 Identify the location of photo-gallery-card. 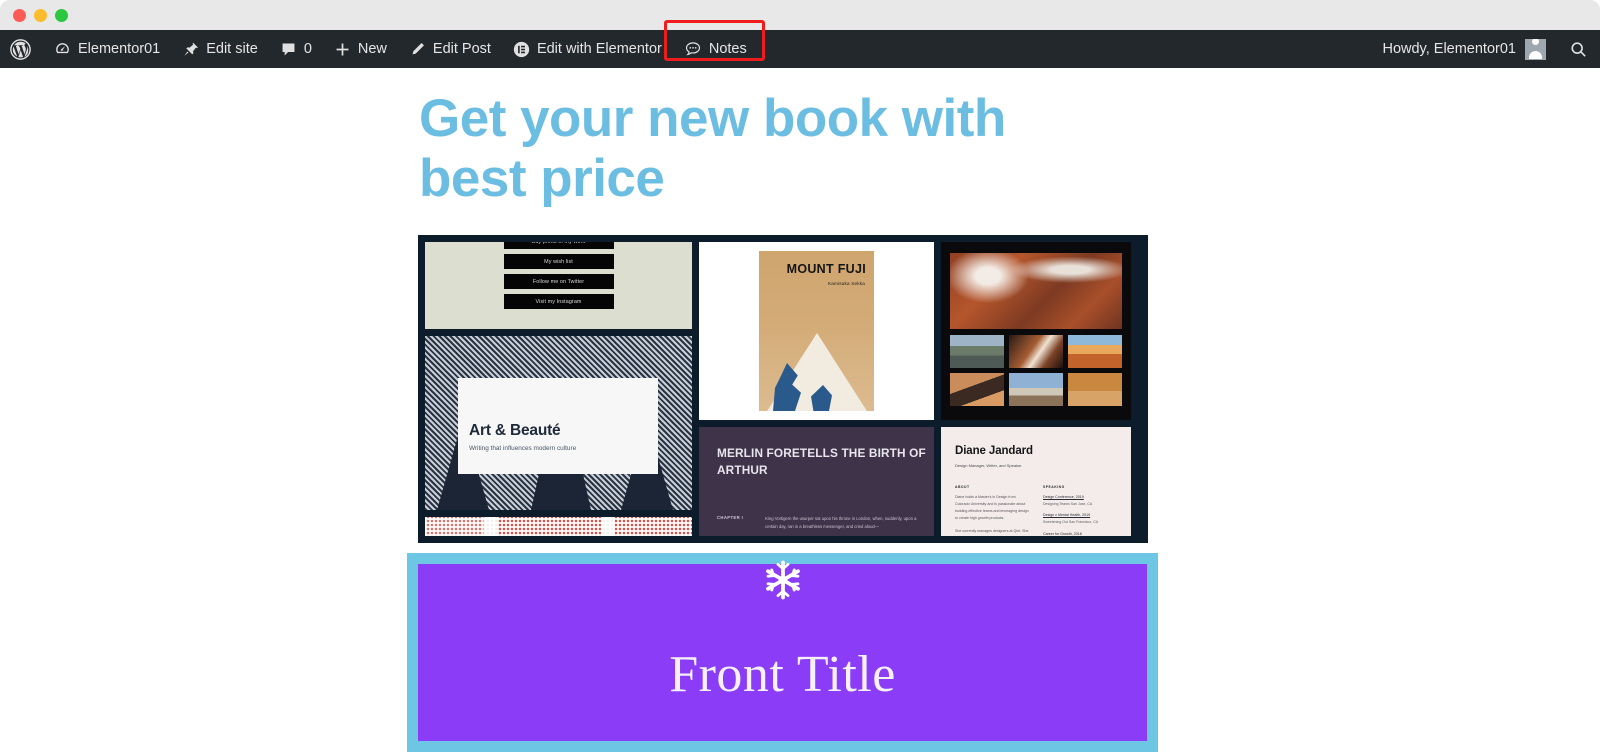
(1036, 331).